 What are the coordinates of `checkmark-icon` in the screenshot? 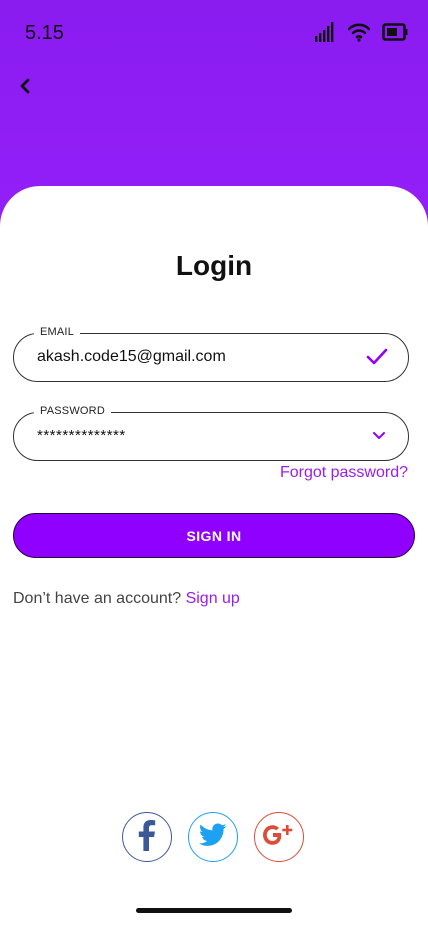 It's located at (377, 359).